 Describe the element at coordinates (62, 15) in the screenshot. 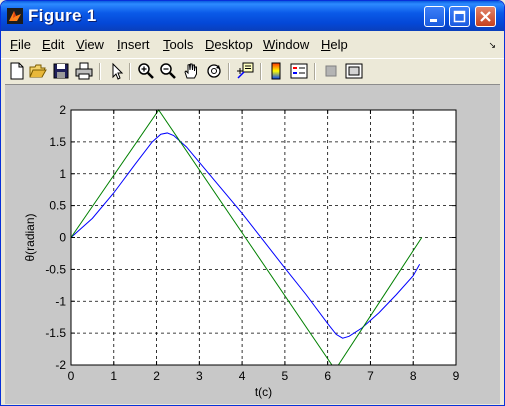

I see `window-title: Figure 1` at that location.